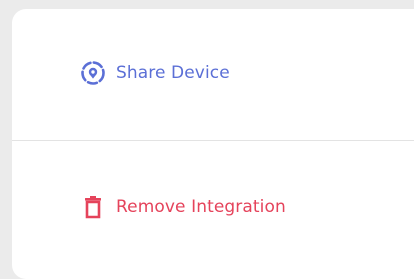 The height and width of the screenshot is (279, 414). What do you see at coordinates (93, 73) in the screenshot?
I see `location-share-icon` at bounding box center [93, 73].